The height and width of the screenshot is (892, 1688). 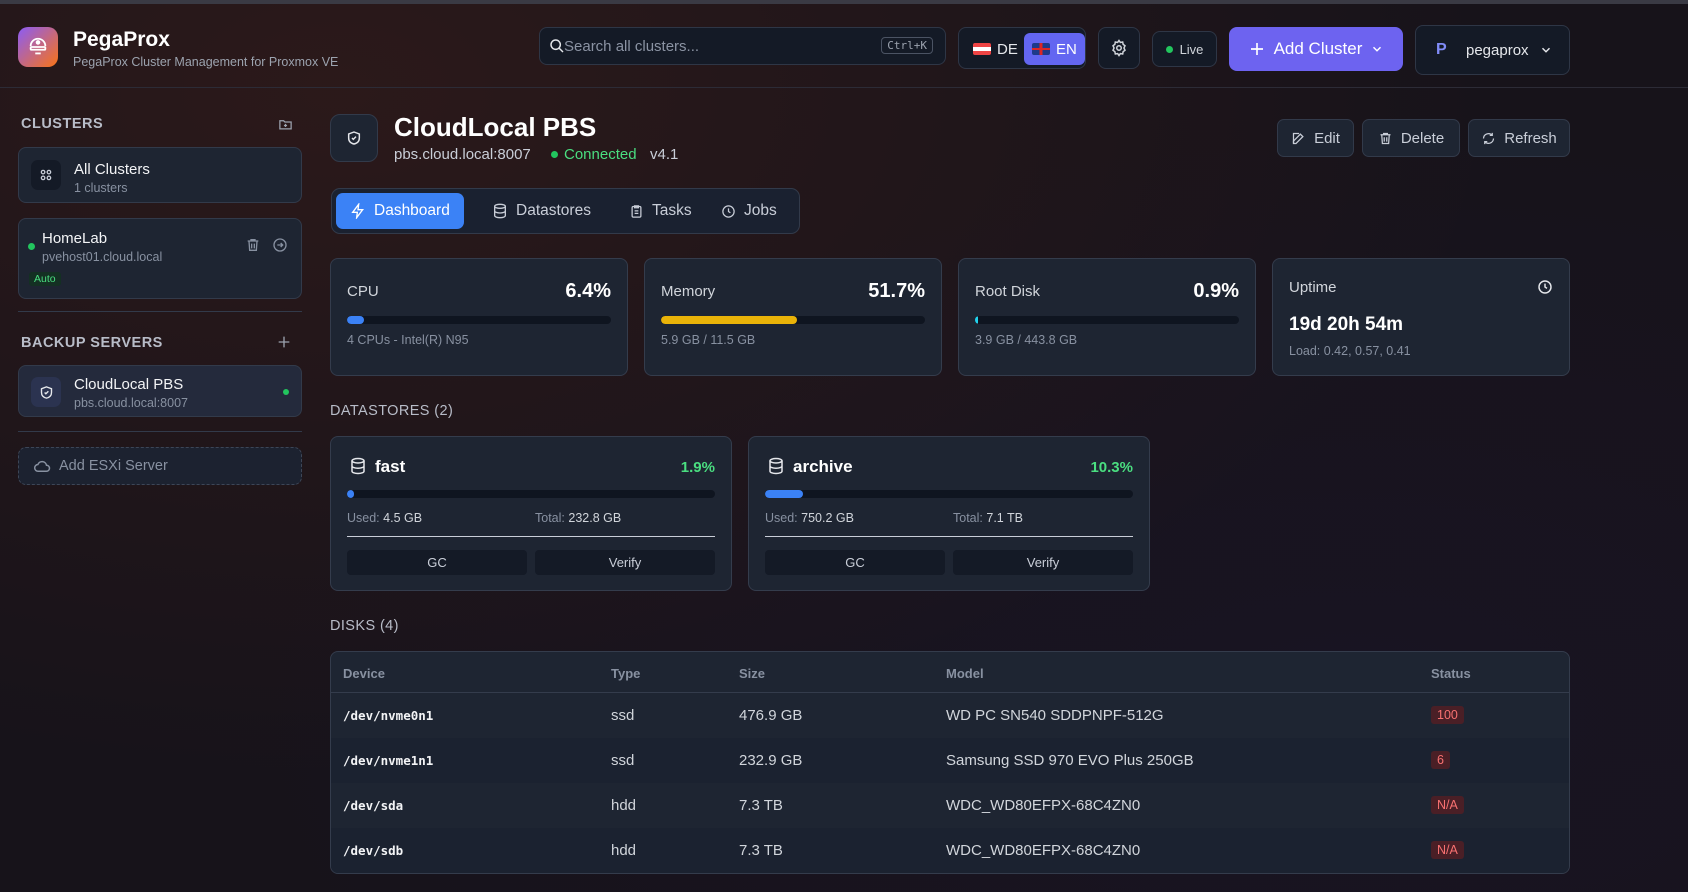 What do you see at coordinates (1377, 49) in the screenshot?
I see `chevron-down-icon` at bounding box center [1377, 49].